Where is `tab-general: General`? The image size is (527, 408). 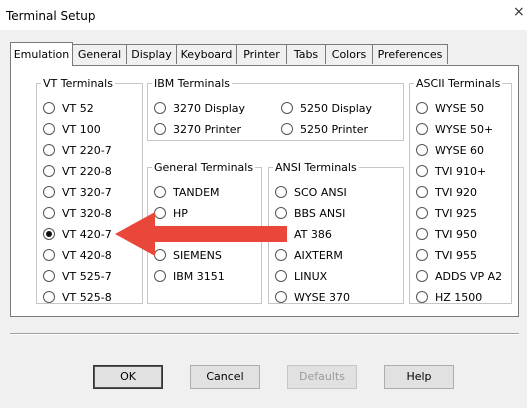
tab-general: General is located at coordinates (99, 54).